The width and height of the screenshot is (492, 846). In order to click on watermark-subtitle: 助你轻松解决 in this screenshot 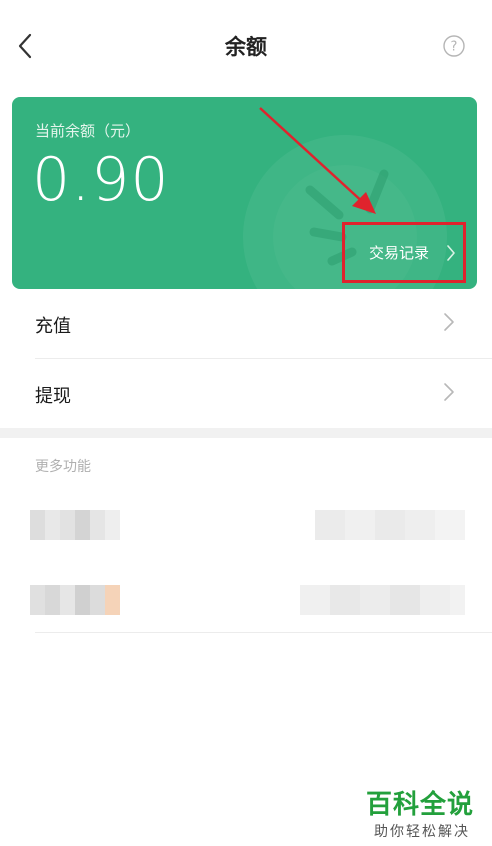, I will do `click(422, 832)`.